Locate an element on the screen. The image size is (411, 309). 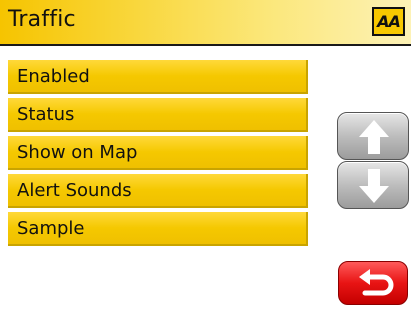
scroll-down-button is located at coordinates (373, 185).